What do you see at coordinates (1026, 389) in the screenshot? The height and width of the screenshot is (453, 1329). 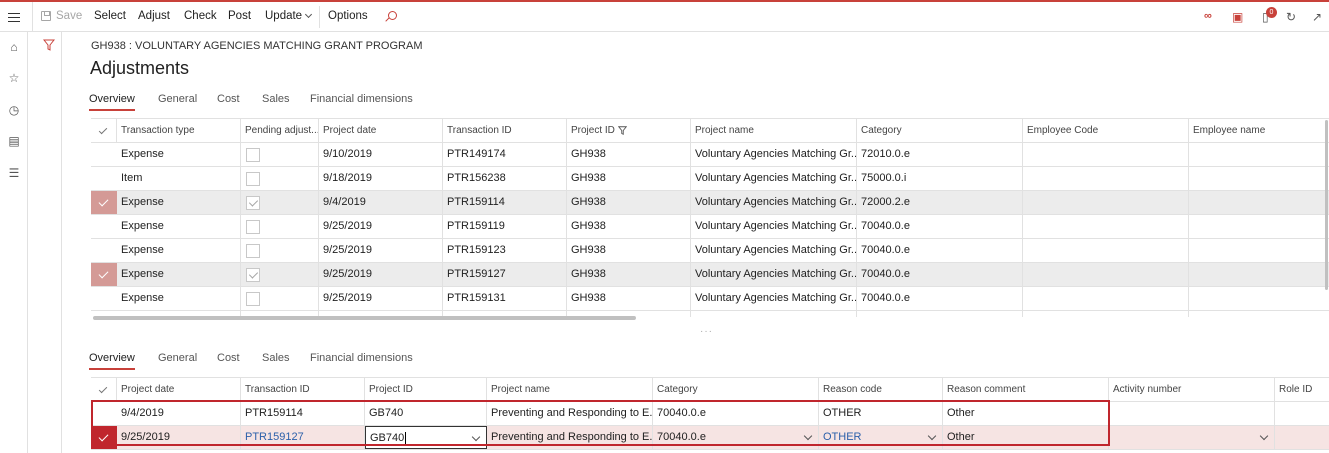 I see `column-header: Reason comment` at bounding box center [1026, 389].